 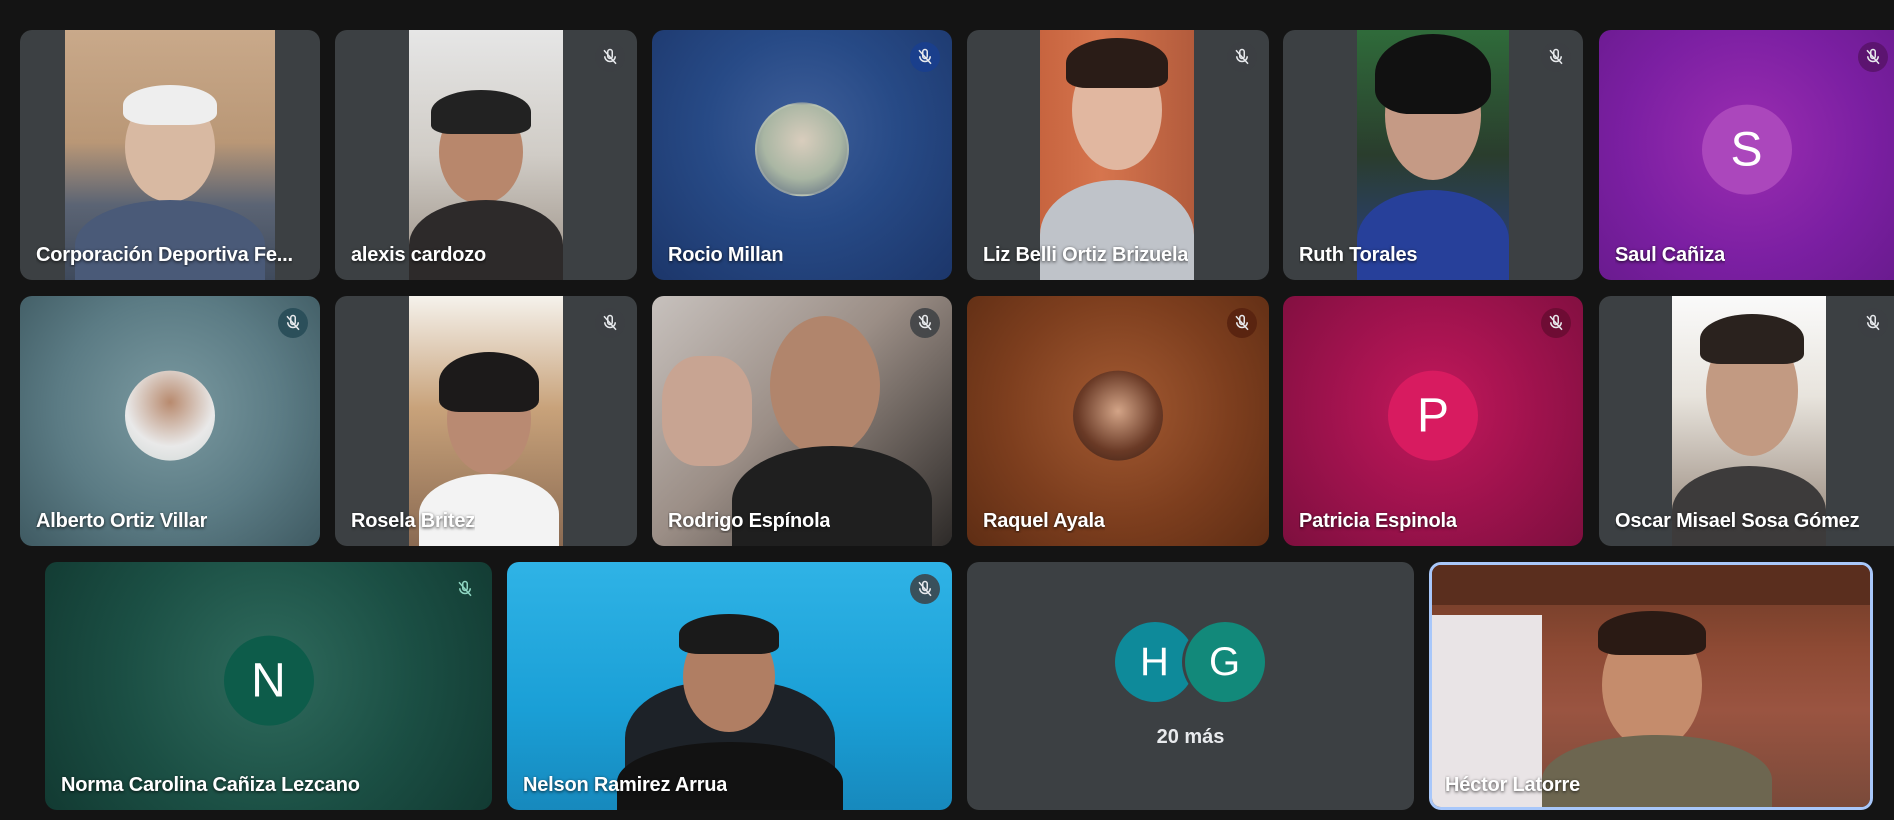 I want to click on participant-name: Rosela Britez, so click(x=413, y=521).